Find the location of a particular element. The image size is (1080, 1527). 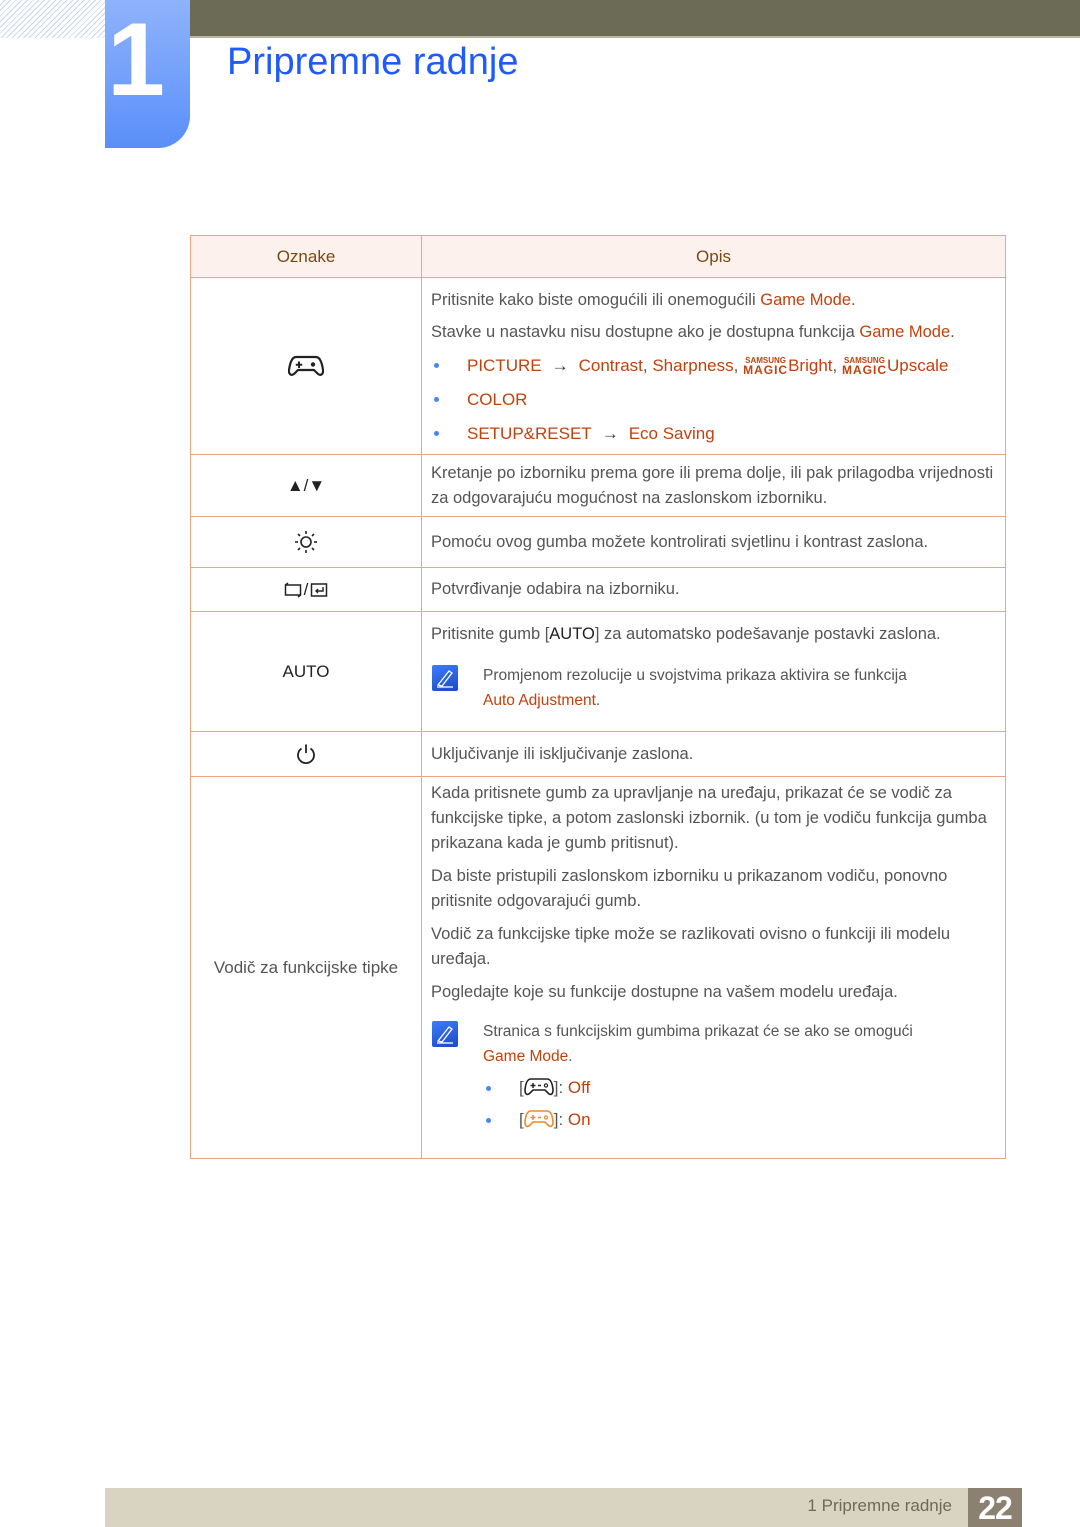

label-cell: / is located at coordinates (306, 589).